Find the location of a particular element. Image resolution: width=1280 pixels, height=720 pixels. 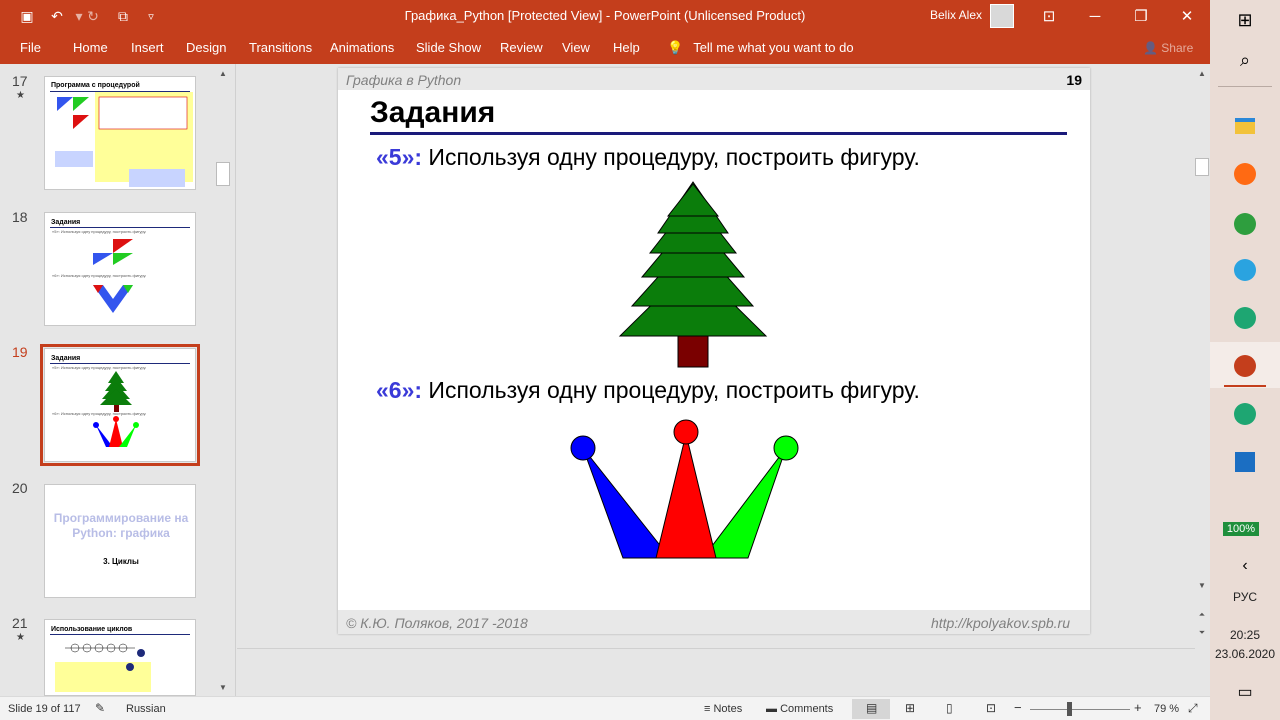

photos-icon is located at coordinates (1245, 462).